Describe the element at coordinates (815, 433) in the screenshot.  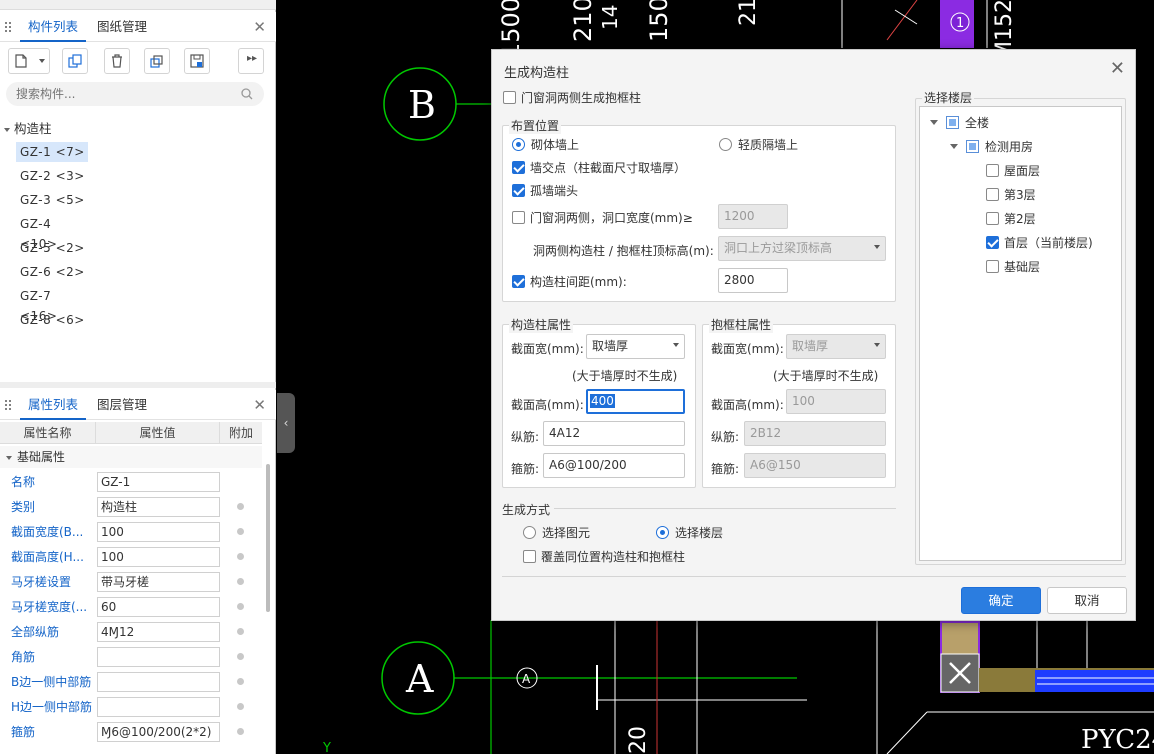
I see `bk-long-input: 2B12` at that location.